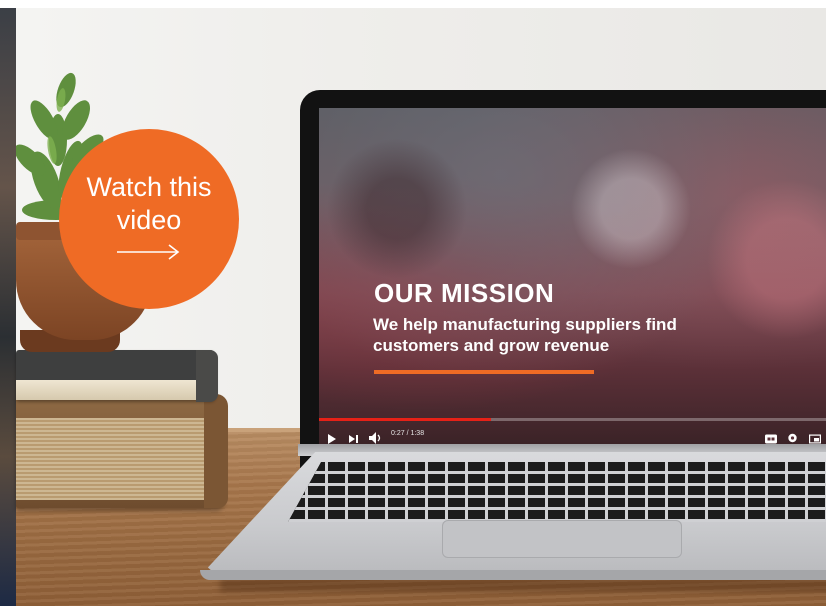  I want to click on top-book-spine, so click(207, 376).